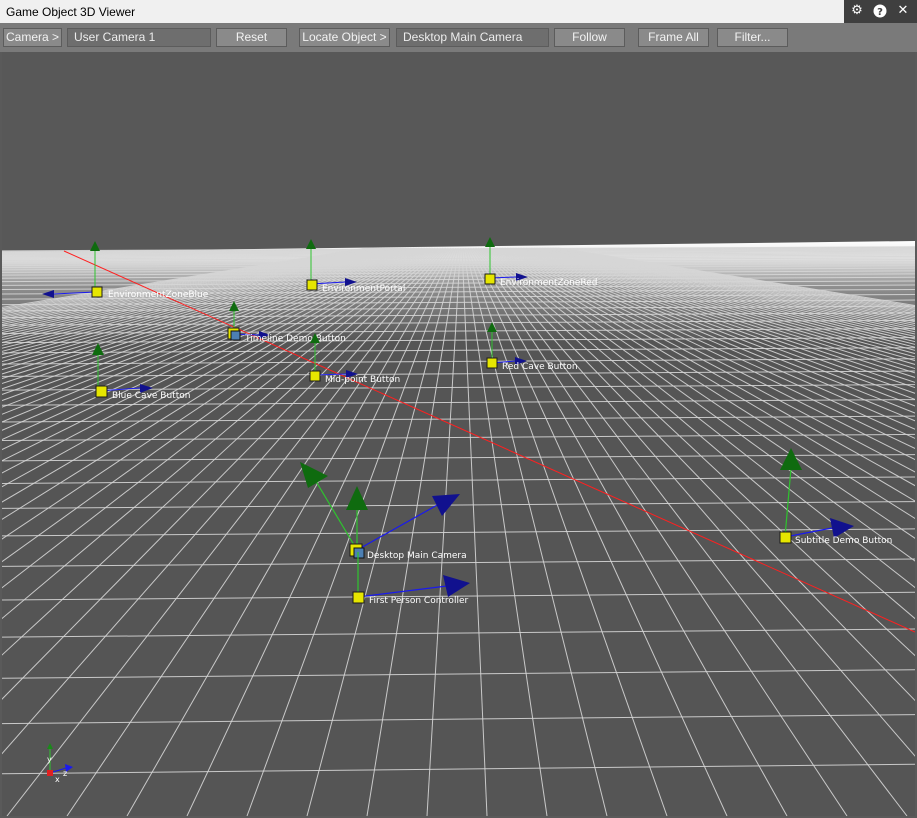 This screenshot has width=917, height=818. What do you see at coordinates (835, 497) in the screenshot?
I see `object-subtitle-demo-button: Subtitle Demo Button` at bounding box center [835, 497].